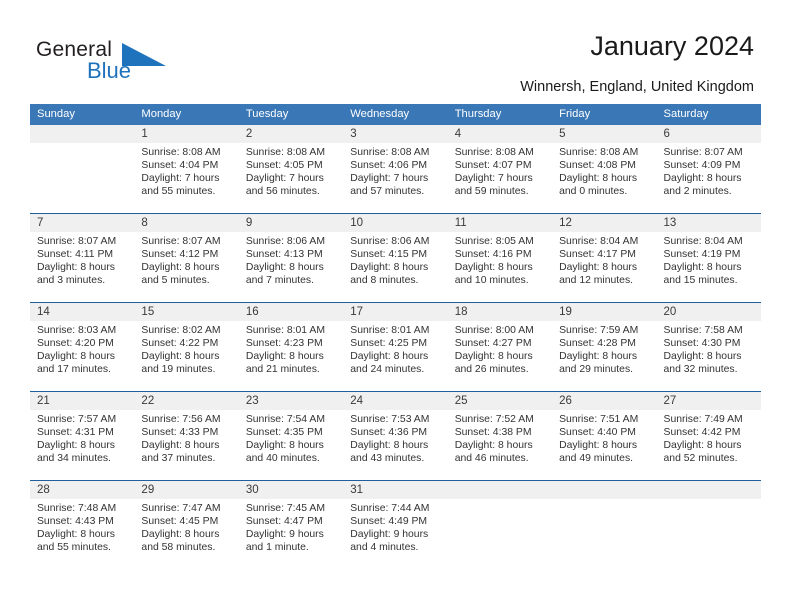  I want to click on sunrise-text: Sunrise: 7:59 AM, so click(599, 330).